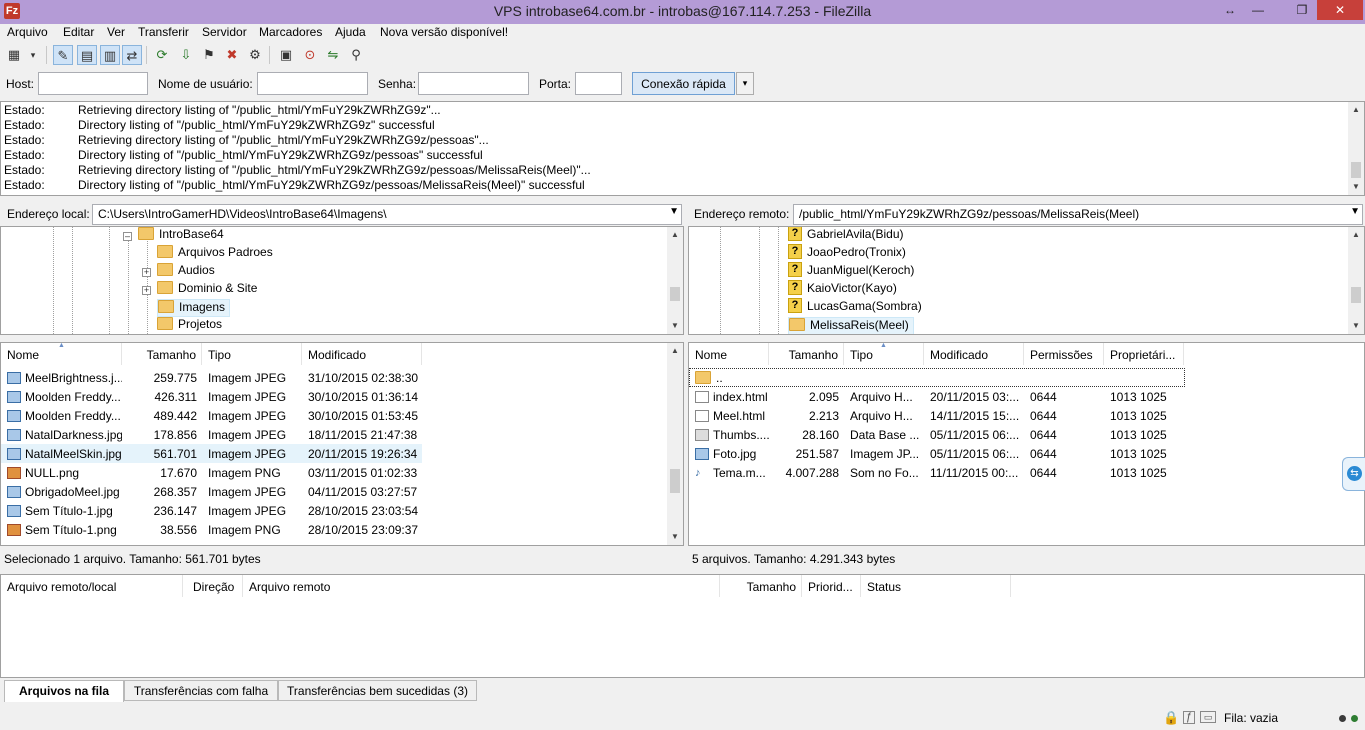  What do you see at coordinates (1230, 10) in the screenshot?
I see `resize-icon: ↔` at bounding box center [1230, 10].